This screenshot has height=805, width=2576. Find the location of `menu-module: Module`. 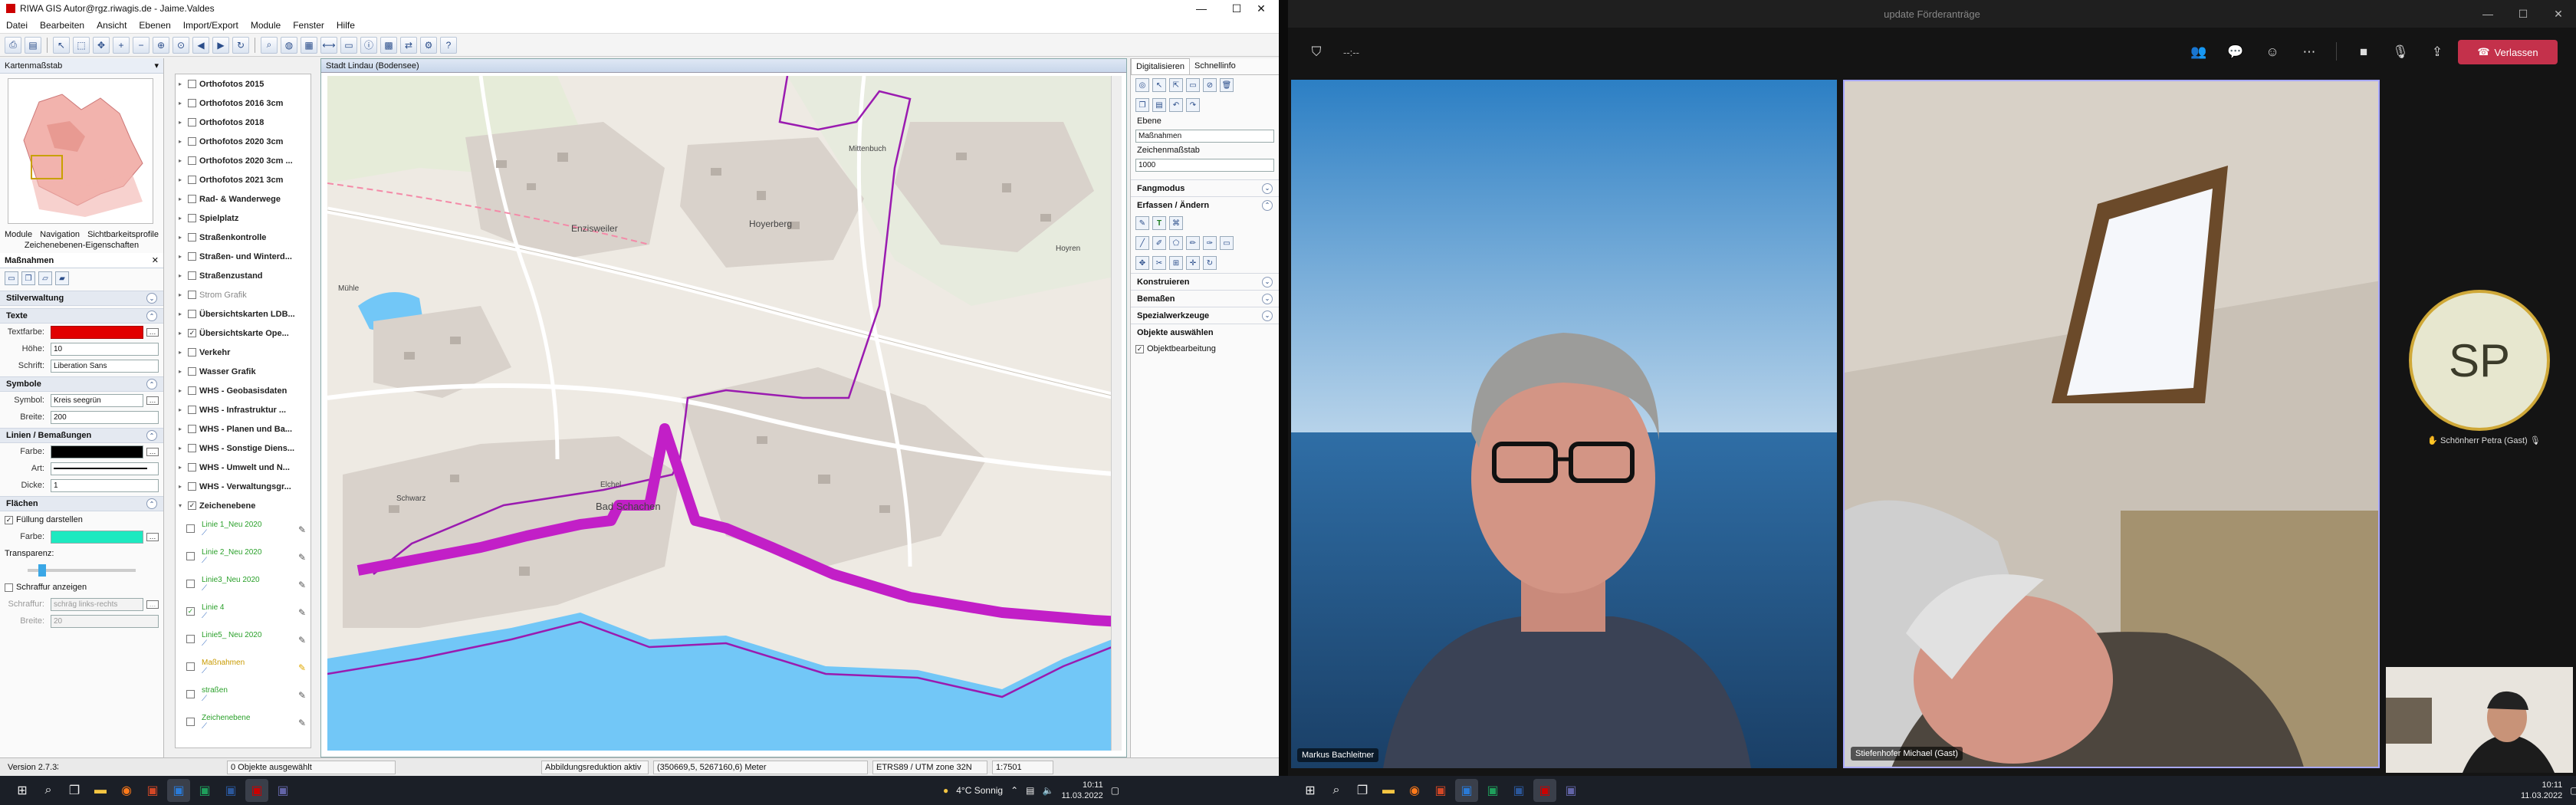

menu-module: Module is located at coordinates (266, 25).